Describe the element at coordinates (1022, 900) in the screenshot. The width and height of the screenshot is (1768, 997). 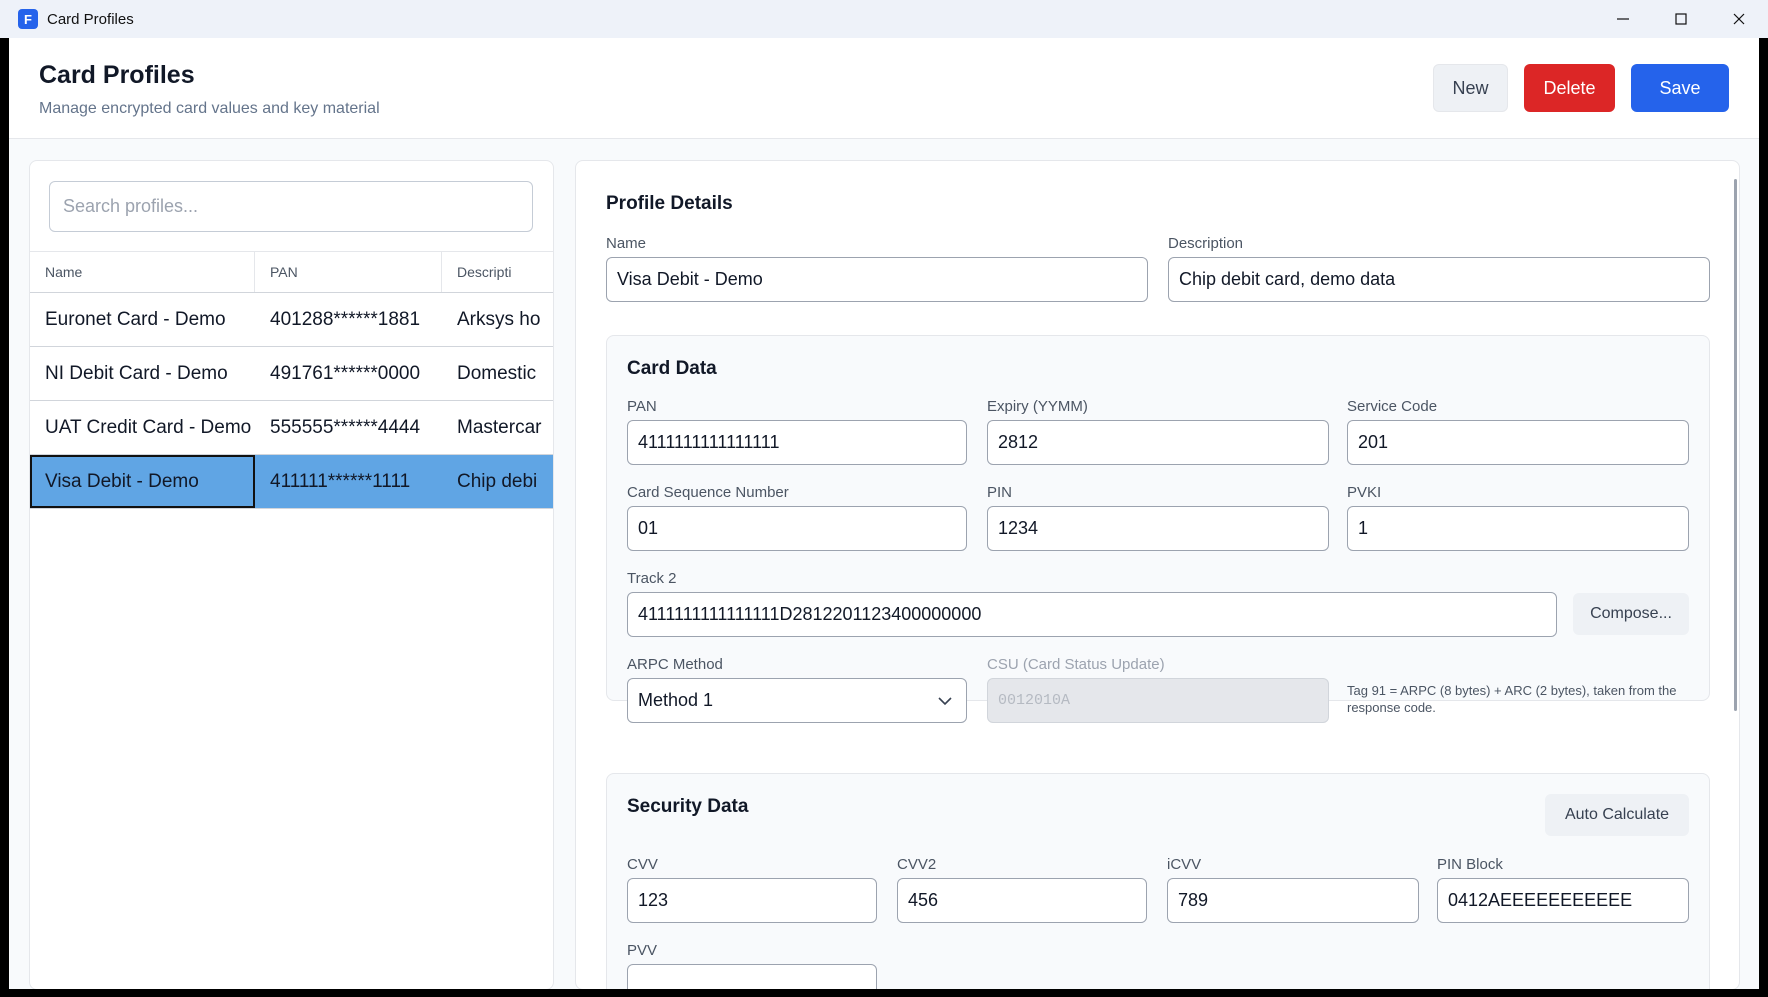
I see `cvv2-field: 456` at that location.